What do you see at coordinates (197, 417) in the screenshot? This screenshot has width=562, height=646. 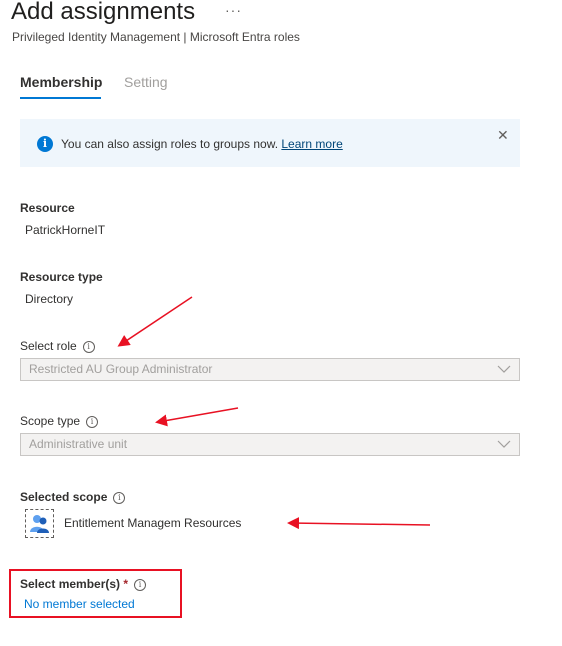 I see `arrow-scope-type` at bounding box center [197, 417].